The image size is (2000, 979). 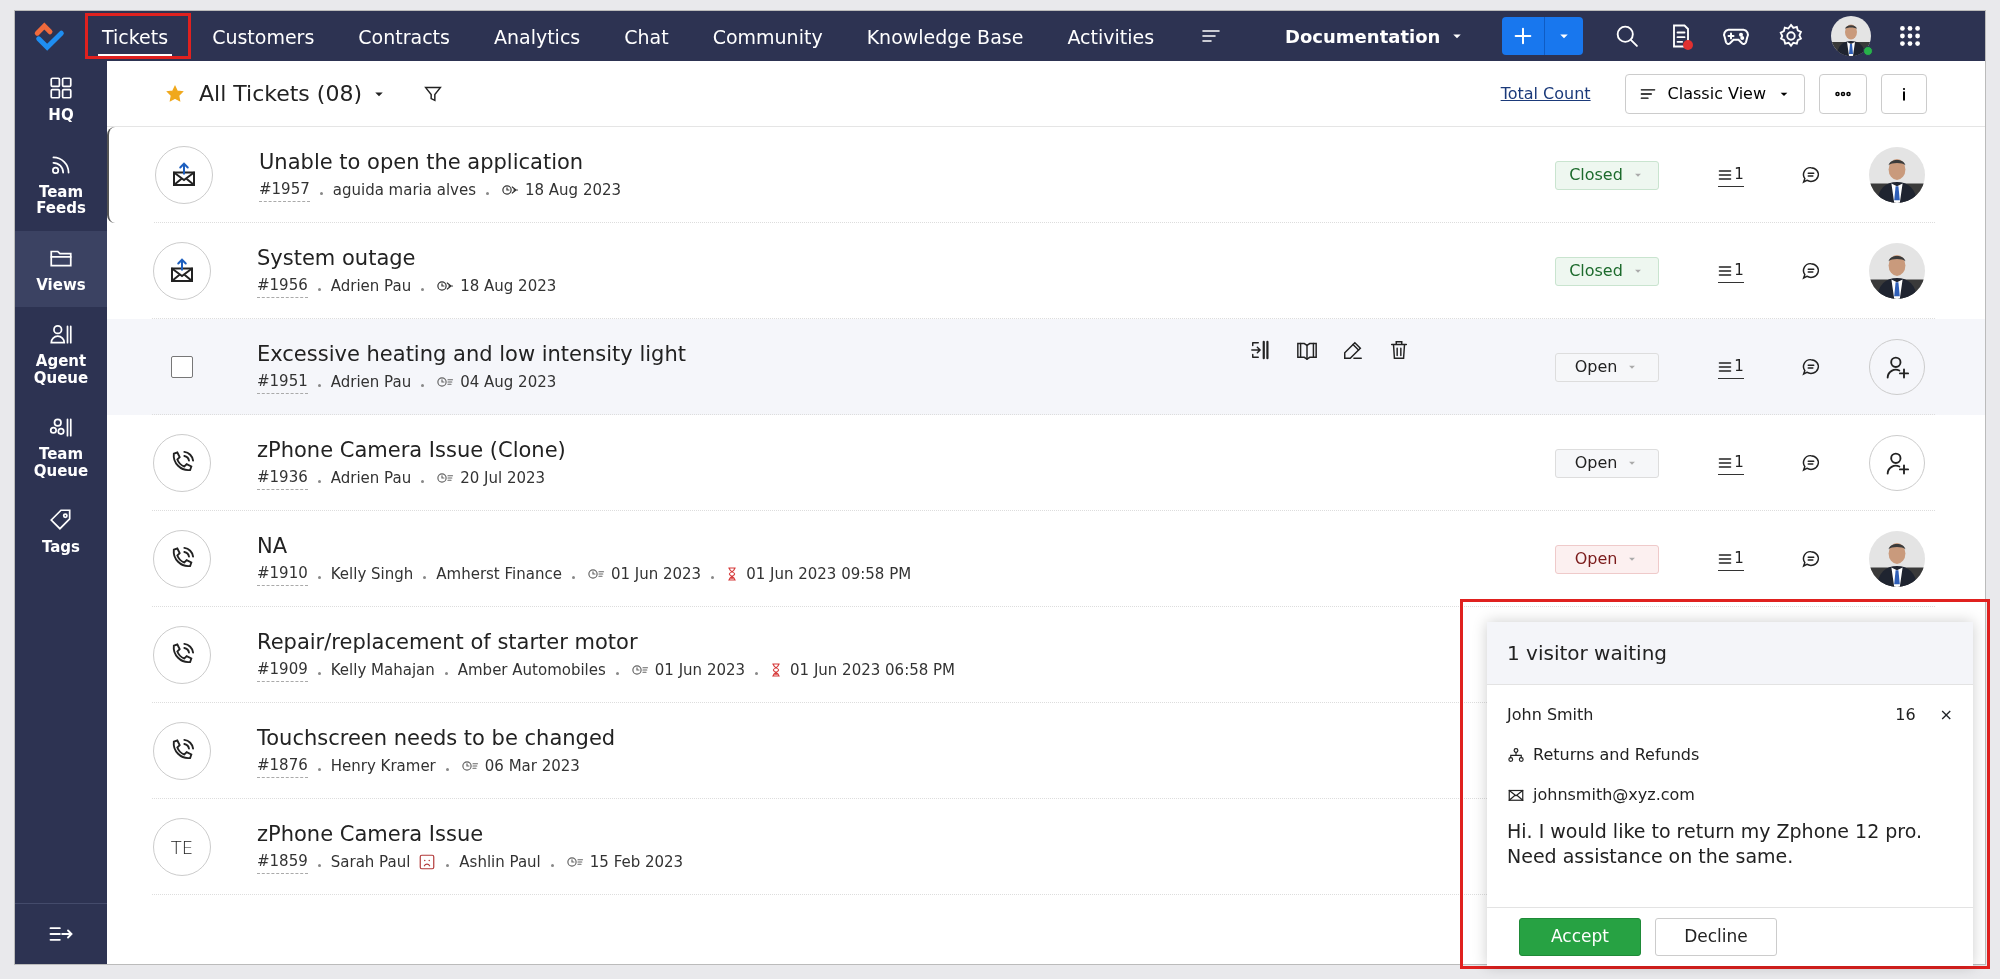 What do you see at coordinates (500, 862) in the screenshot?
I see `contact-name: Ashlin Paul` at bounding box center [500, 862].